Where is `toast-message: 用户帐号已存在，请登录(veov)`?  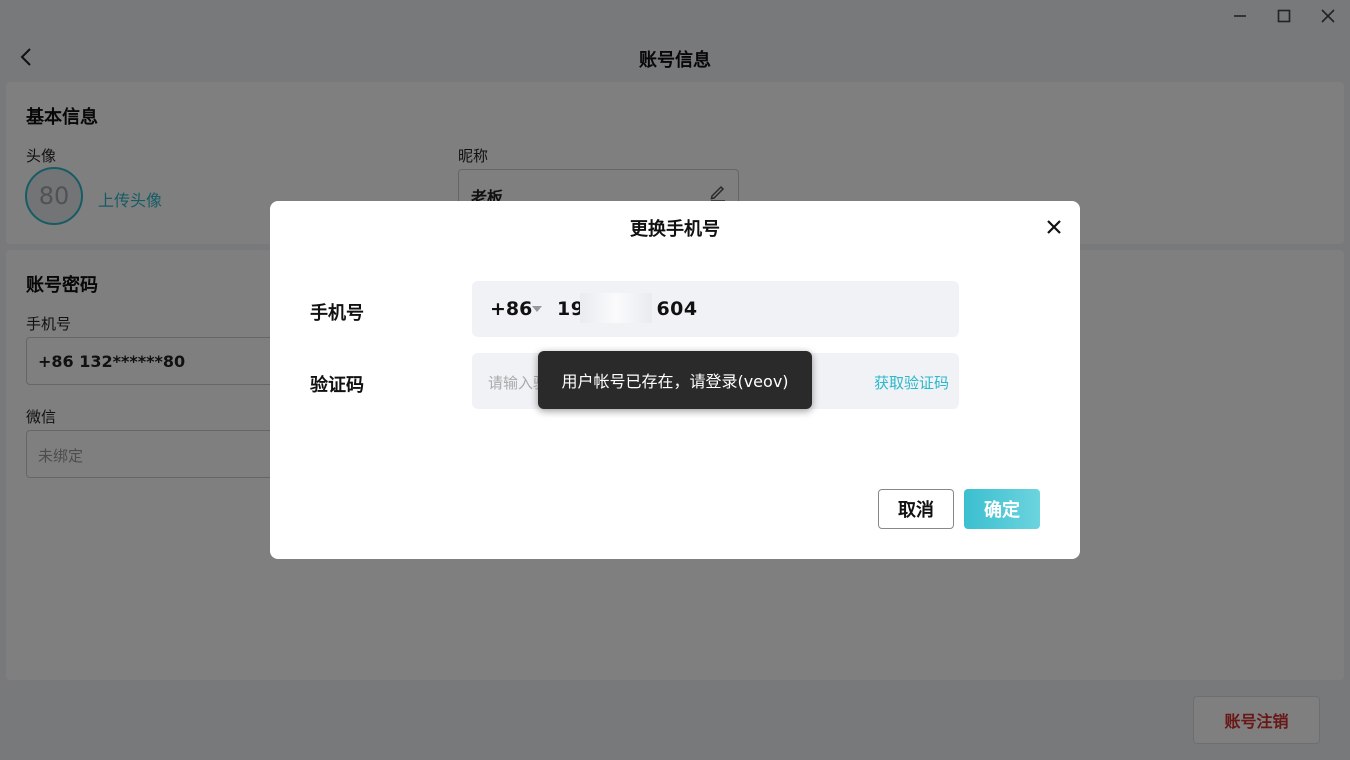 toast-message: 用户帐号已存在，请登录(veov) is located at coordinates (675, 380).